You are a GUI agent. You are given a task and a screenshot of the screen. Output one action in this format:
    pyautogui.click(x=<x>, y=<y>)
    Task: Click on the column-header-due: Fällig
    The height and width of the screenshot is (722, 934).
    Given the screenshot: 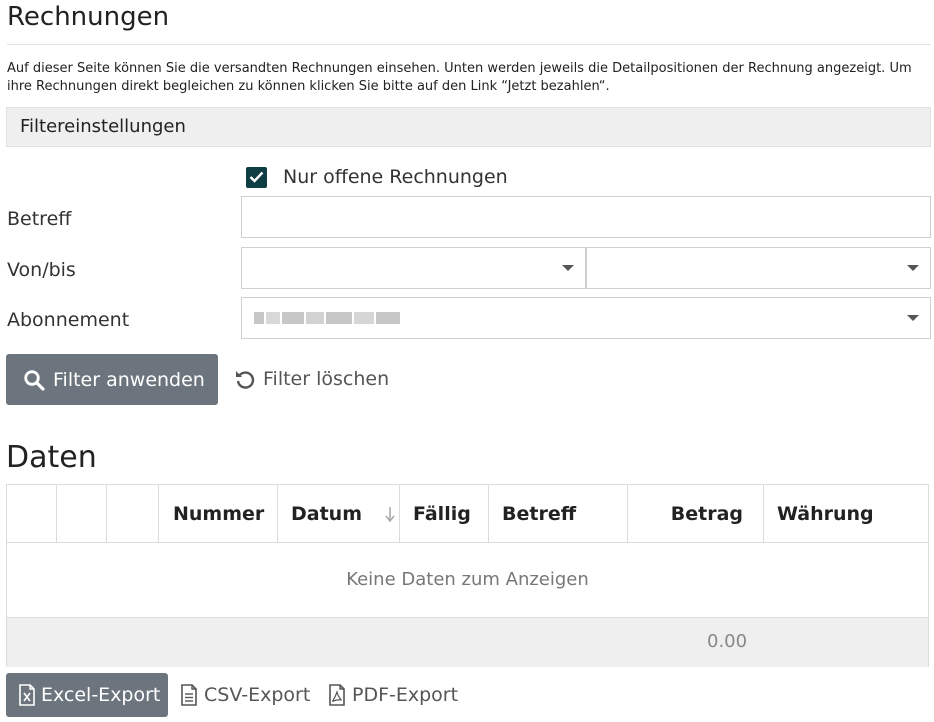 What is the action you would take?
    pyautogui.click(x=444, y=513)
    